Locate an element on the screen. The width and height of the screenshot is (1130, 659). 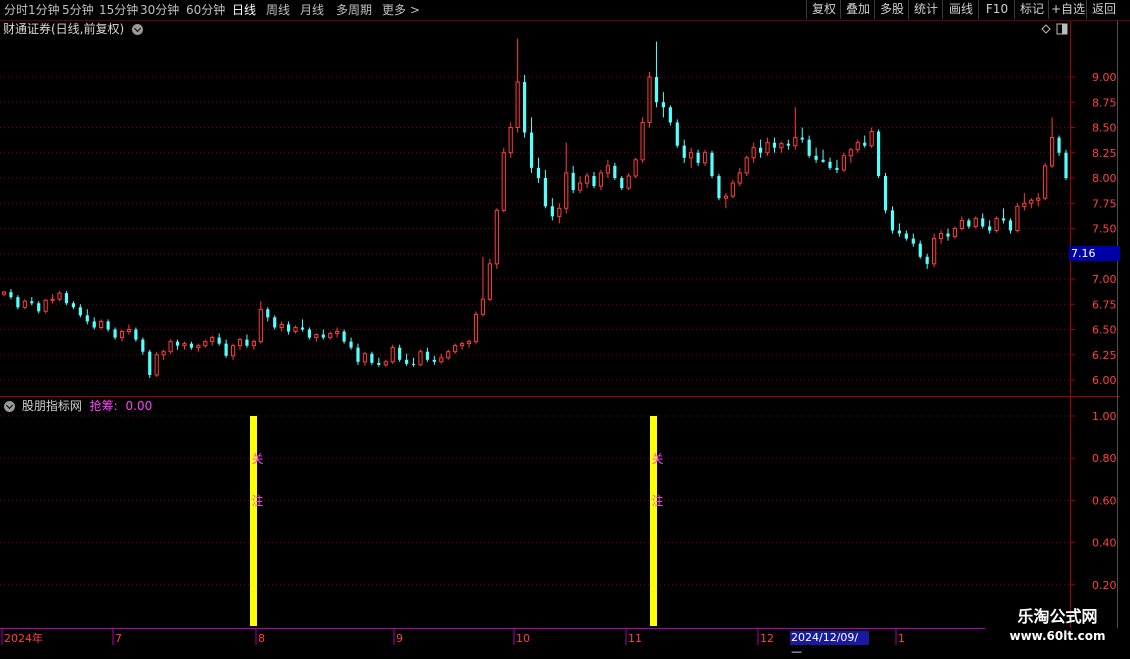
date-label: 10 is located at coordinates (523, 638).